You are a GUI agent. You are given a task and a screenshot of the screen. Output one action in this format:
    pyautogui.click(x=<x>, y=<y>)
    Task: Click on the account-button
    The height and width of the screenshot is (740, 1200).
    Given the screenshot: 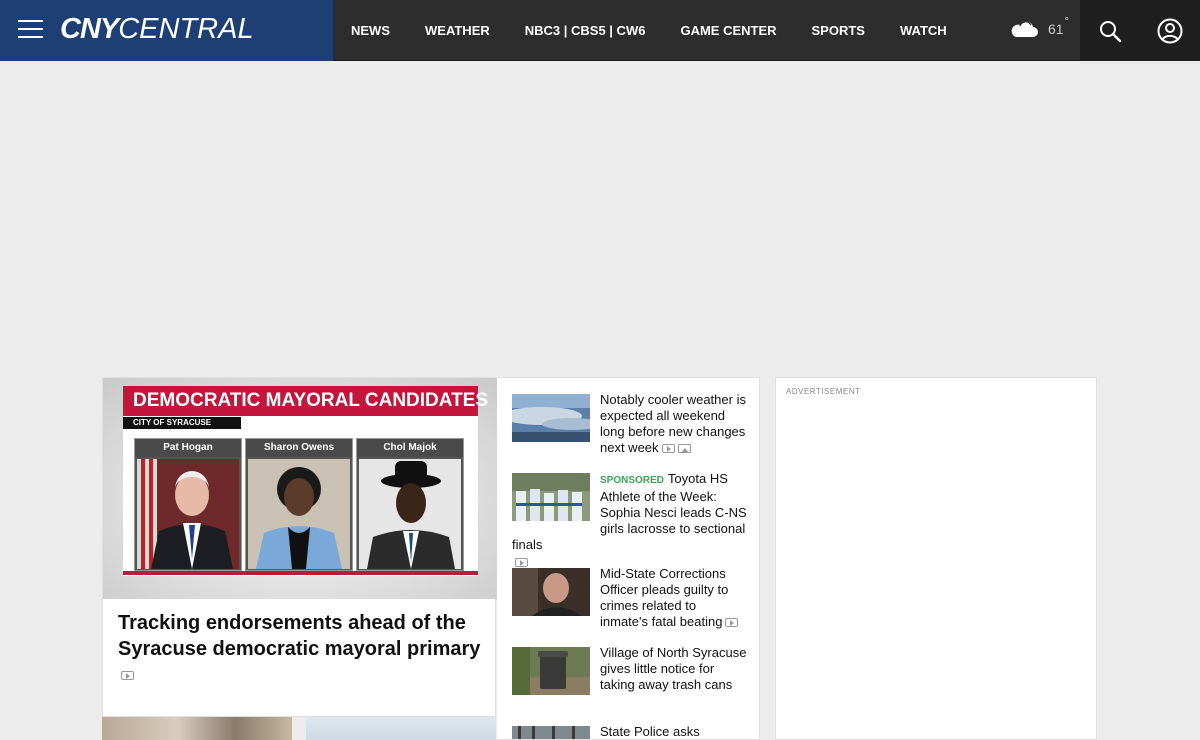 What is the action you would take?
    pyautogui.click(x=1170, y=30)
    